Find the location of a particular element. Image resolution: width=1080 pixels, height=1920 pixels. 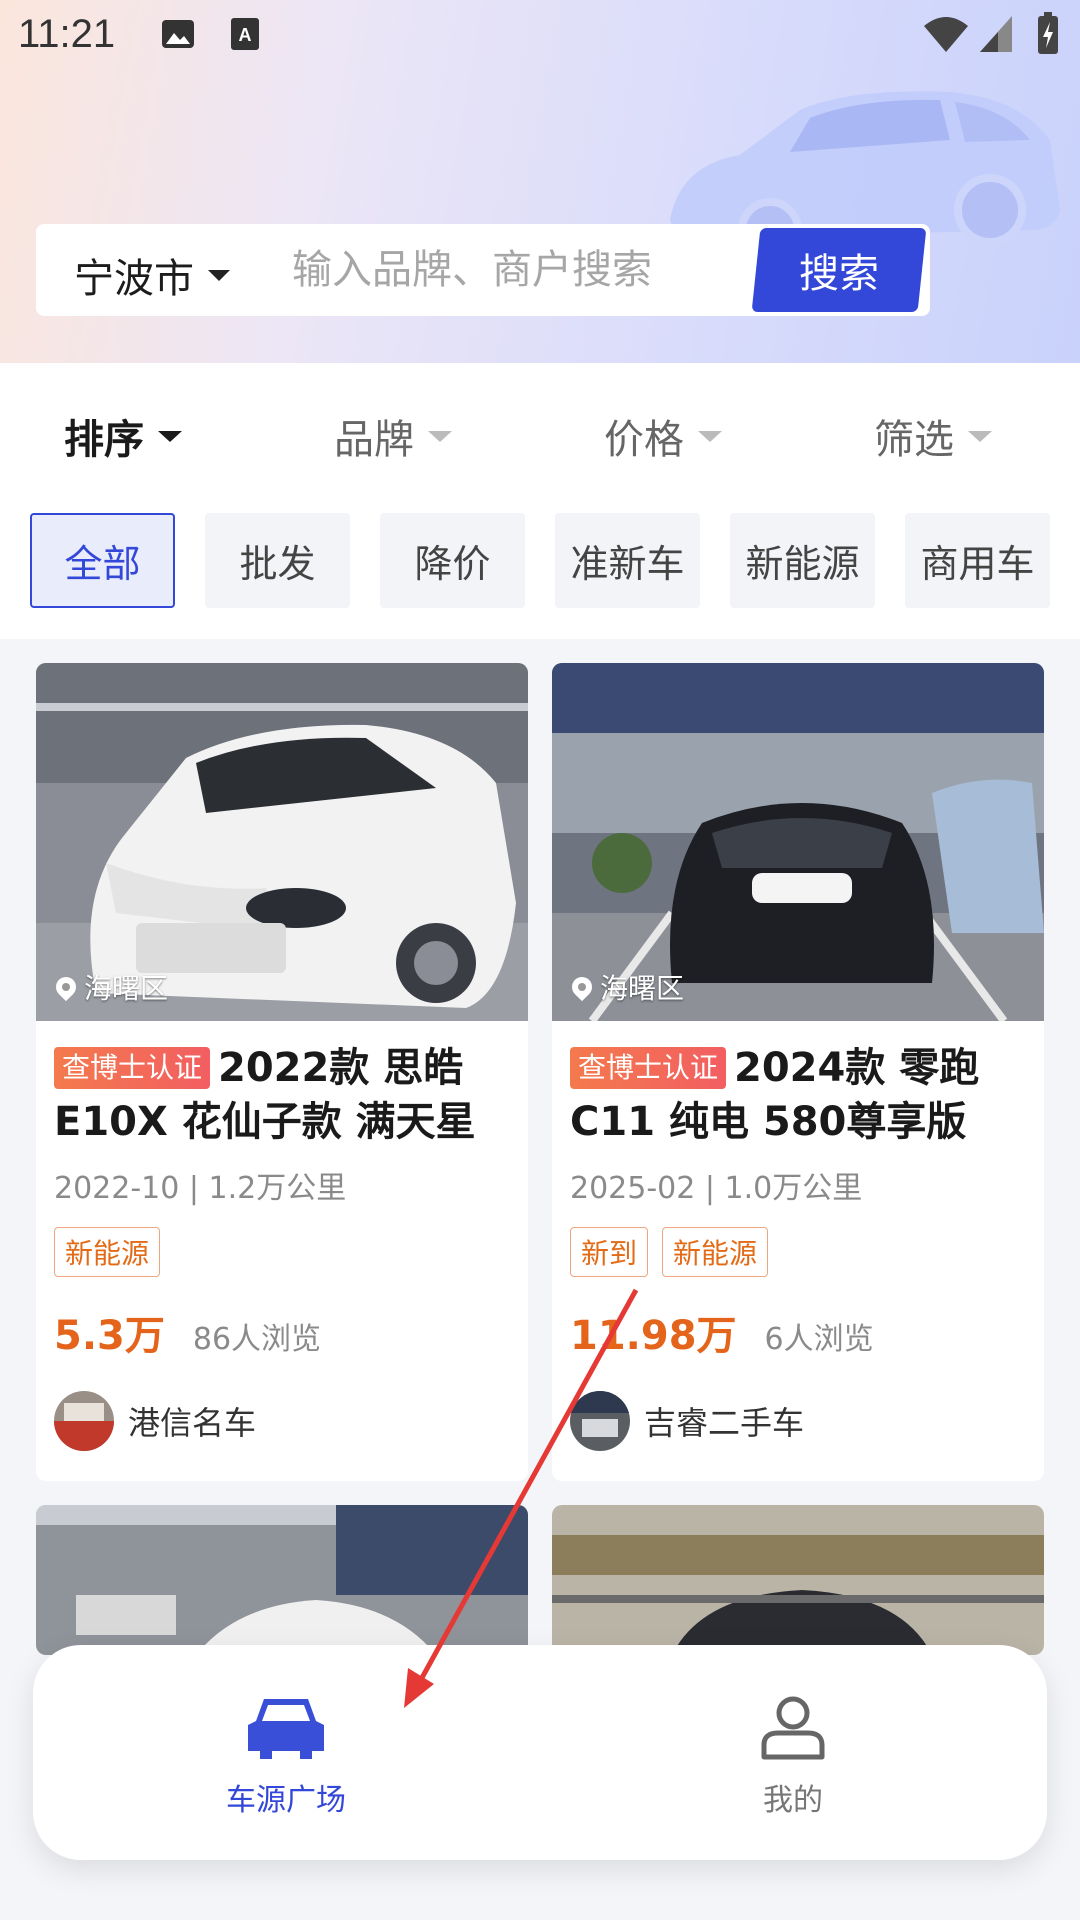

wifi-icon is located at coordinates (946, 34).